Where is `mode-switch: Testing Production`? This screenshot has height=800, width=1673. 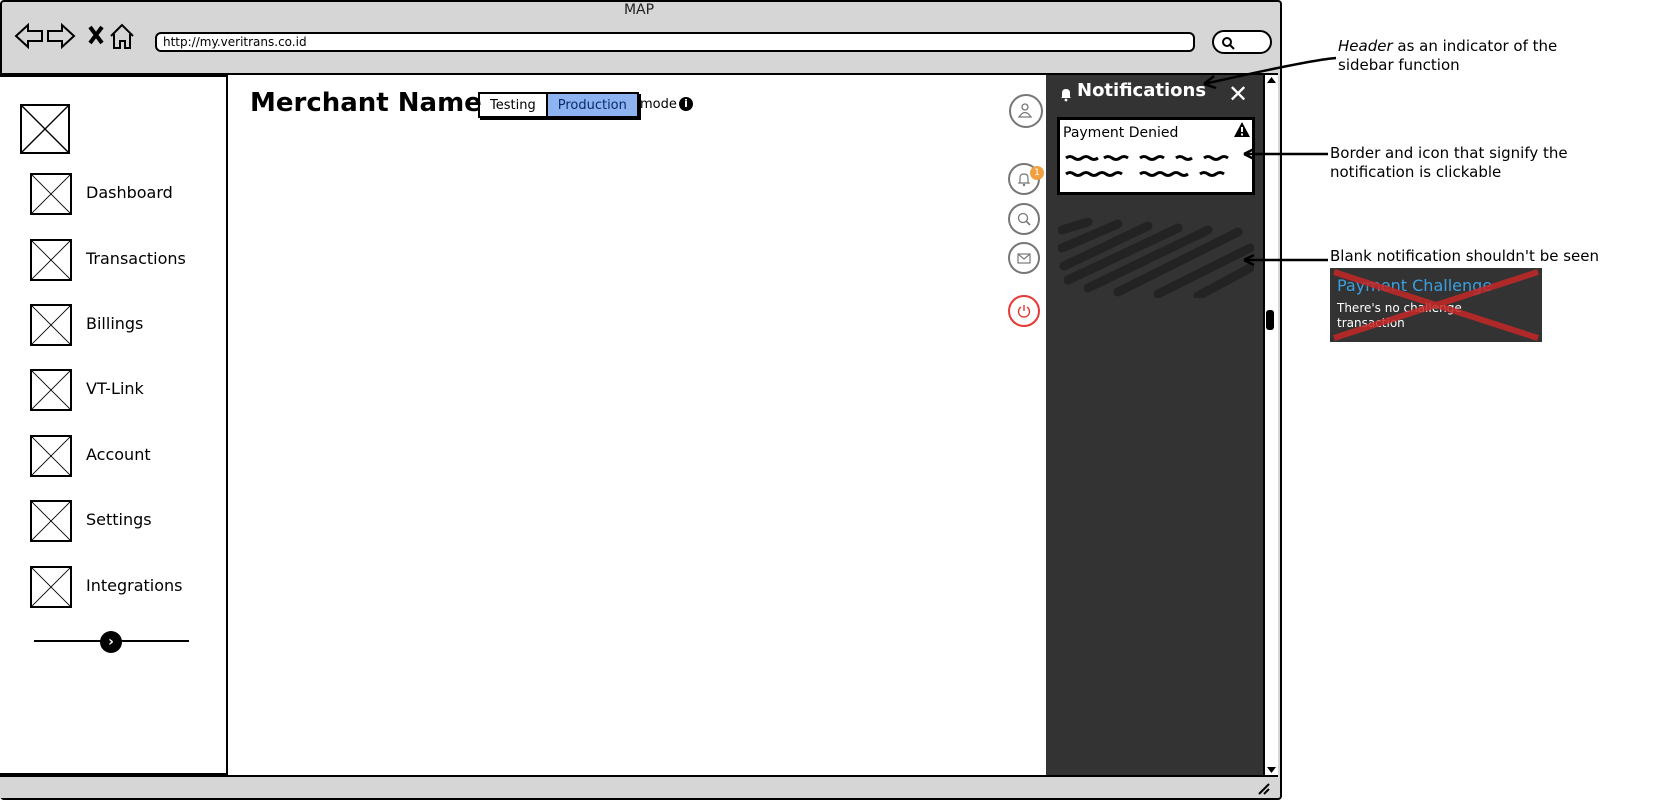
mode-switch: Testing Production is located at coordinates (558, 105).